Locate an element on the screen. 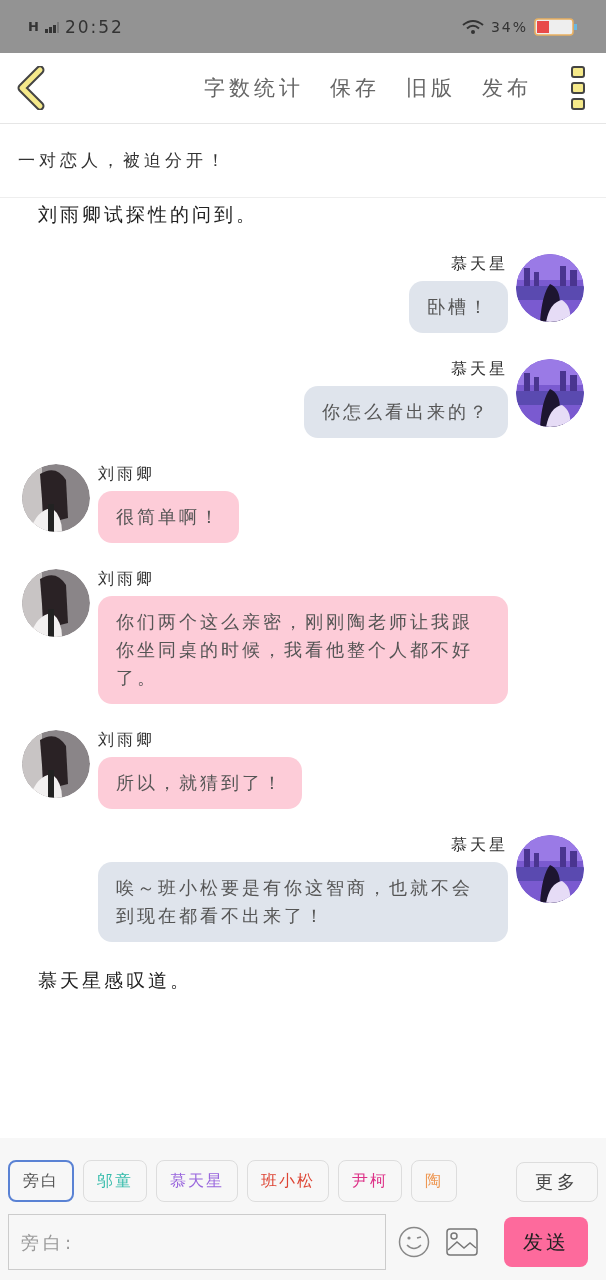 The height and width of the screenshot is (1280, 606). header-action: 旧版 is located at coordinates (431, 88).